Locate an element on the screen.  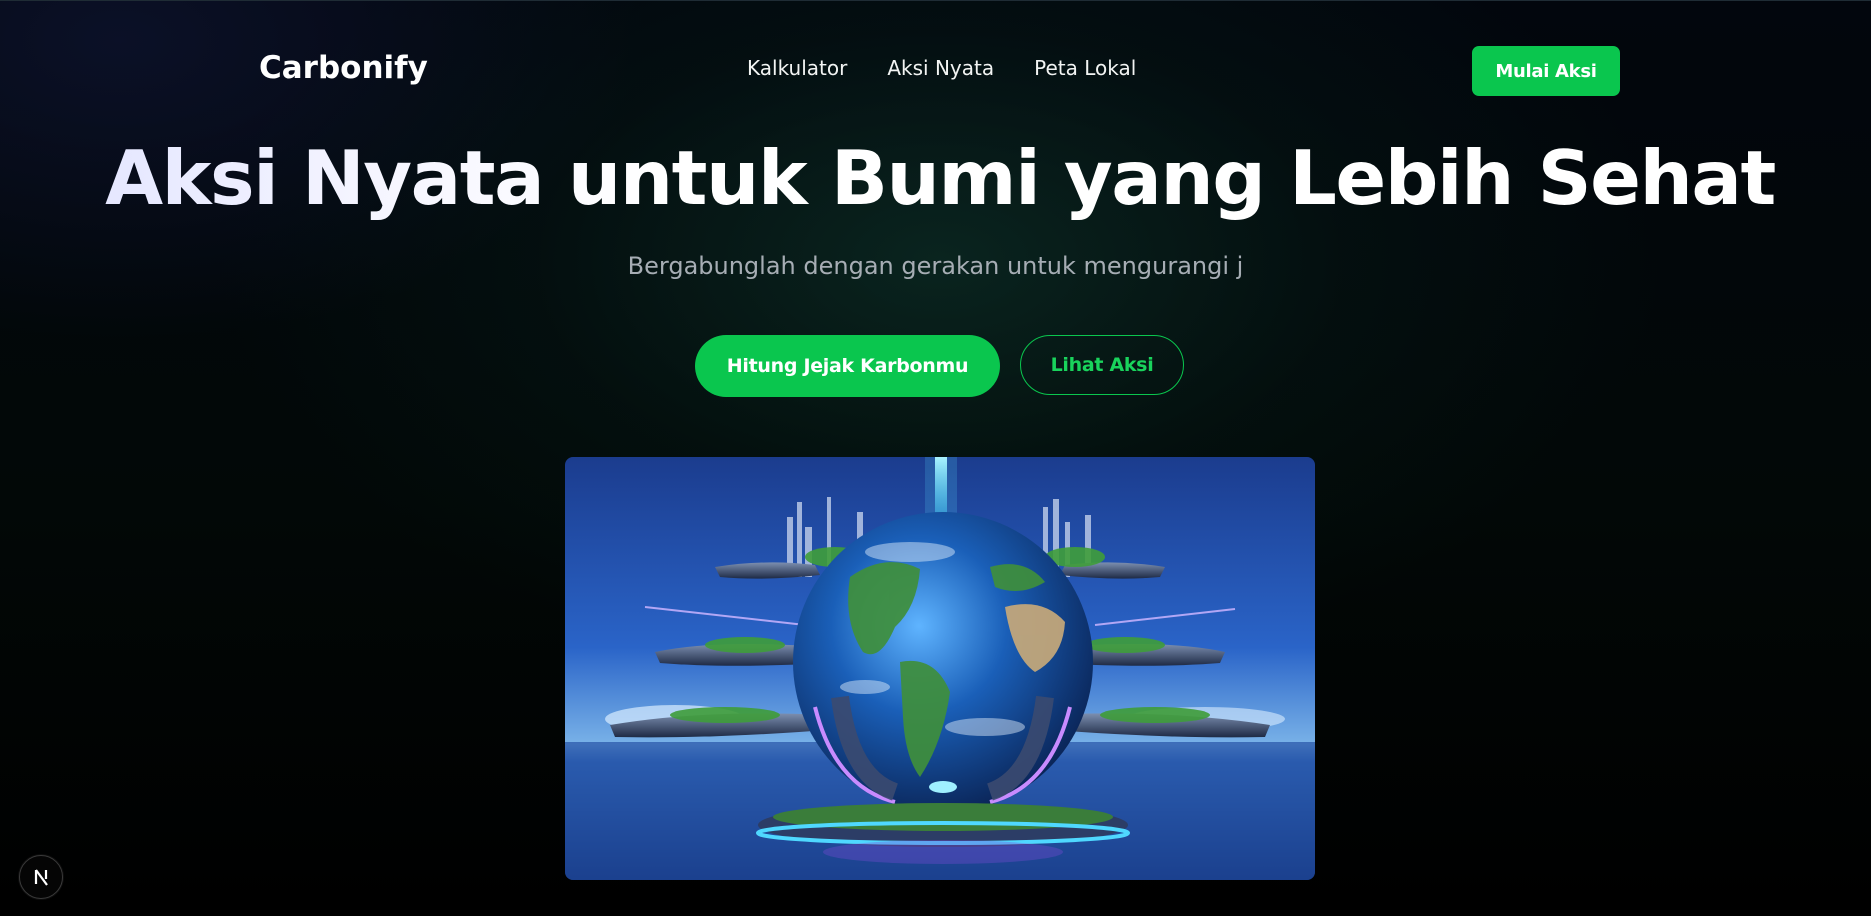
nav-link-peta-lokal: Peta Lokal is located at coordinates (1085, 68).